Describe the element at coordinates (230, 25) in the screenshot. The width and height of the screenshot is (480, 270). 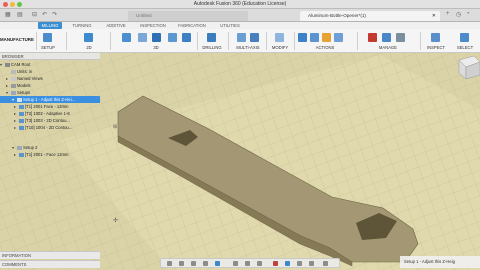
I see `tab-utilities: UTILITIES` at that location.